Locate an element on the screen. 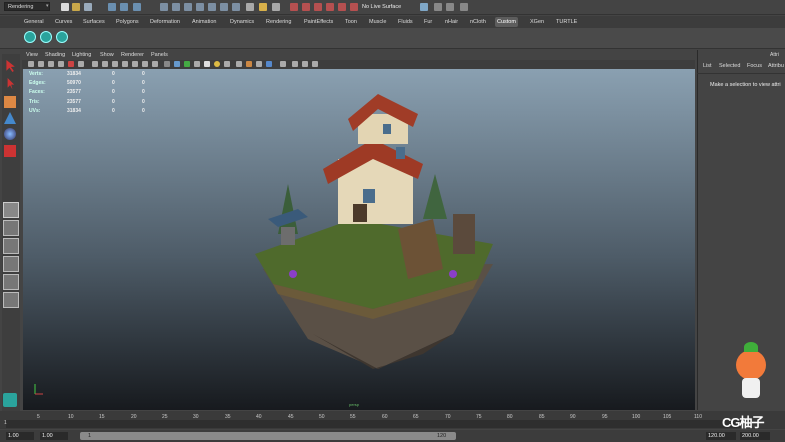 Image resolution: width=785 pixels, height=442 pixels. playback-start-field: 1.00 is located at coordinates (54, 436).